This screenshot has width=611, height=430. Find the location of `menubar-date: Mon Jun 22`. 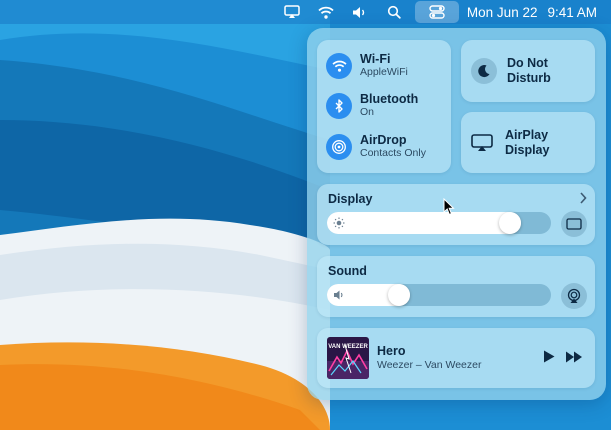

menubar-date: Mon Jun 22 is located at coordinates (502, 12).